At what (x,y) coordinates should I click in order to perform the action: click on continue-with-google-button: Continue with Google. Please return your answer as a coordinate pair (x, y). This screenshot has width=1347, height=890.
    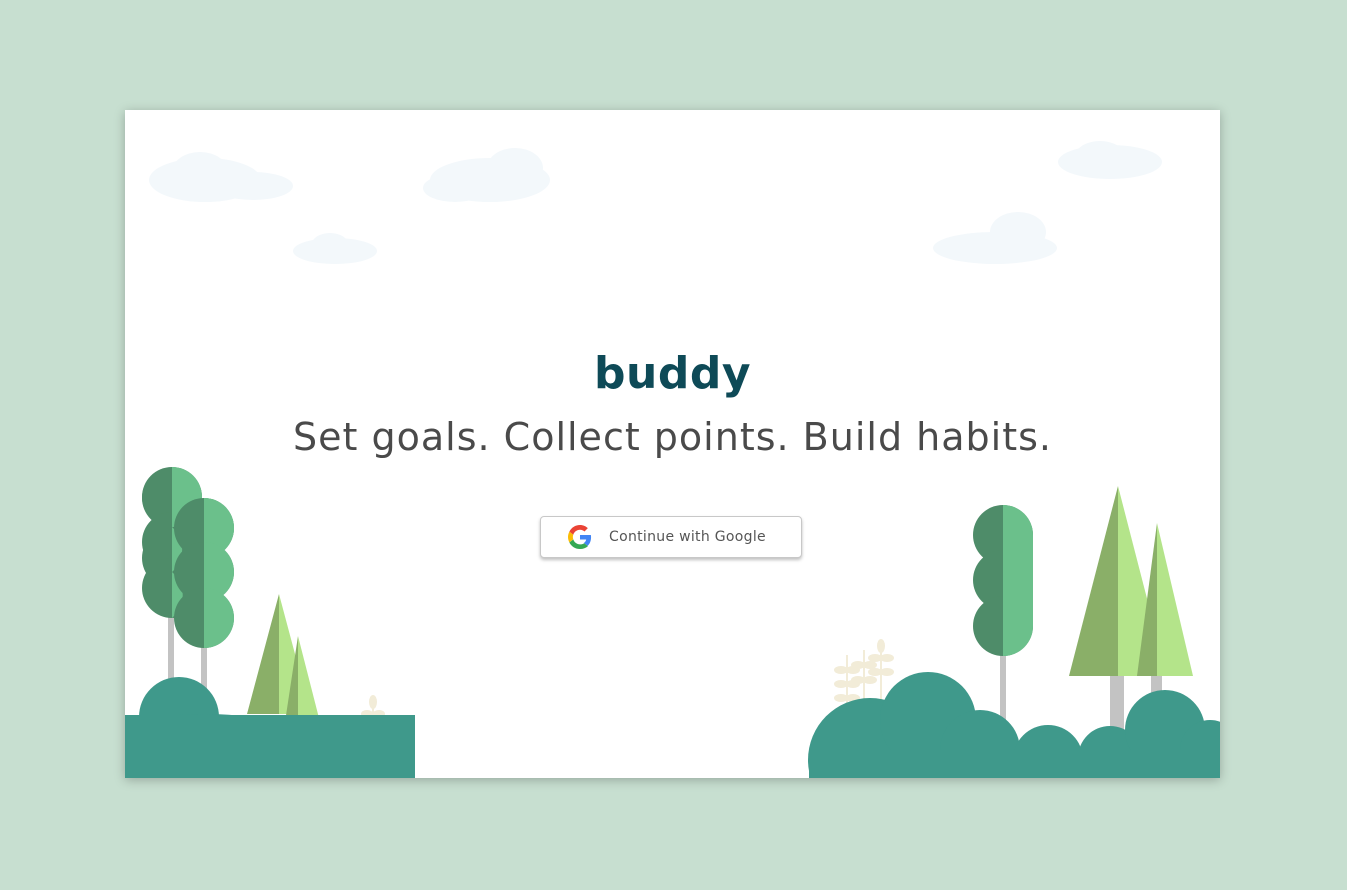
    Looking at the image, I should click on (671, 537).